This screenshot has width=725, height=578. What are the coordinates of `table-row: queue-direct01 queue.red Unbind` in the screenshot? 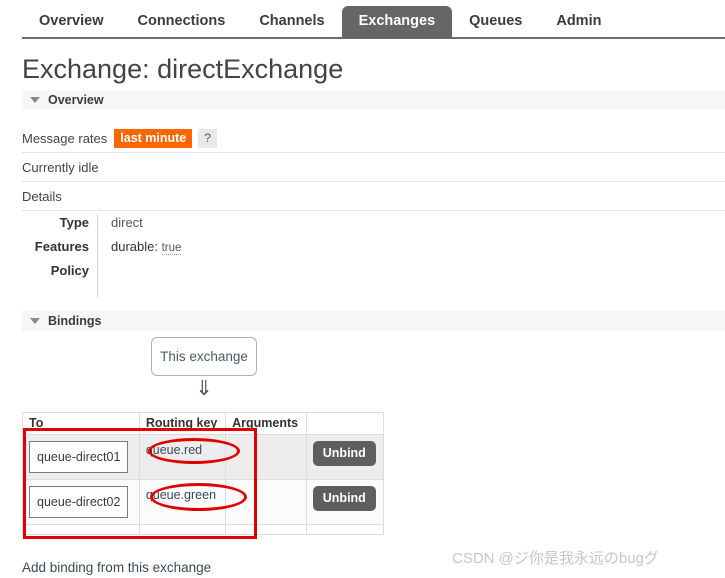 It's located at (203, 457).